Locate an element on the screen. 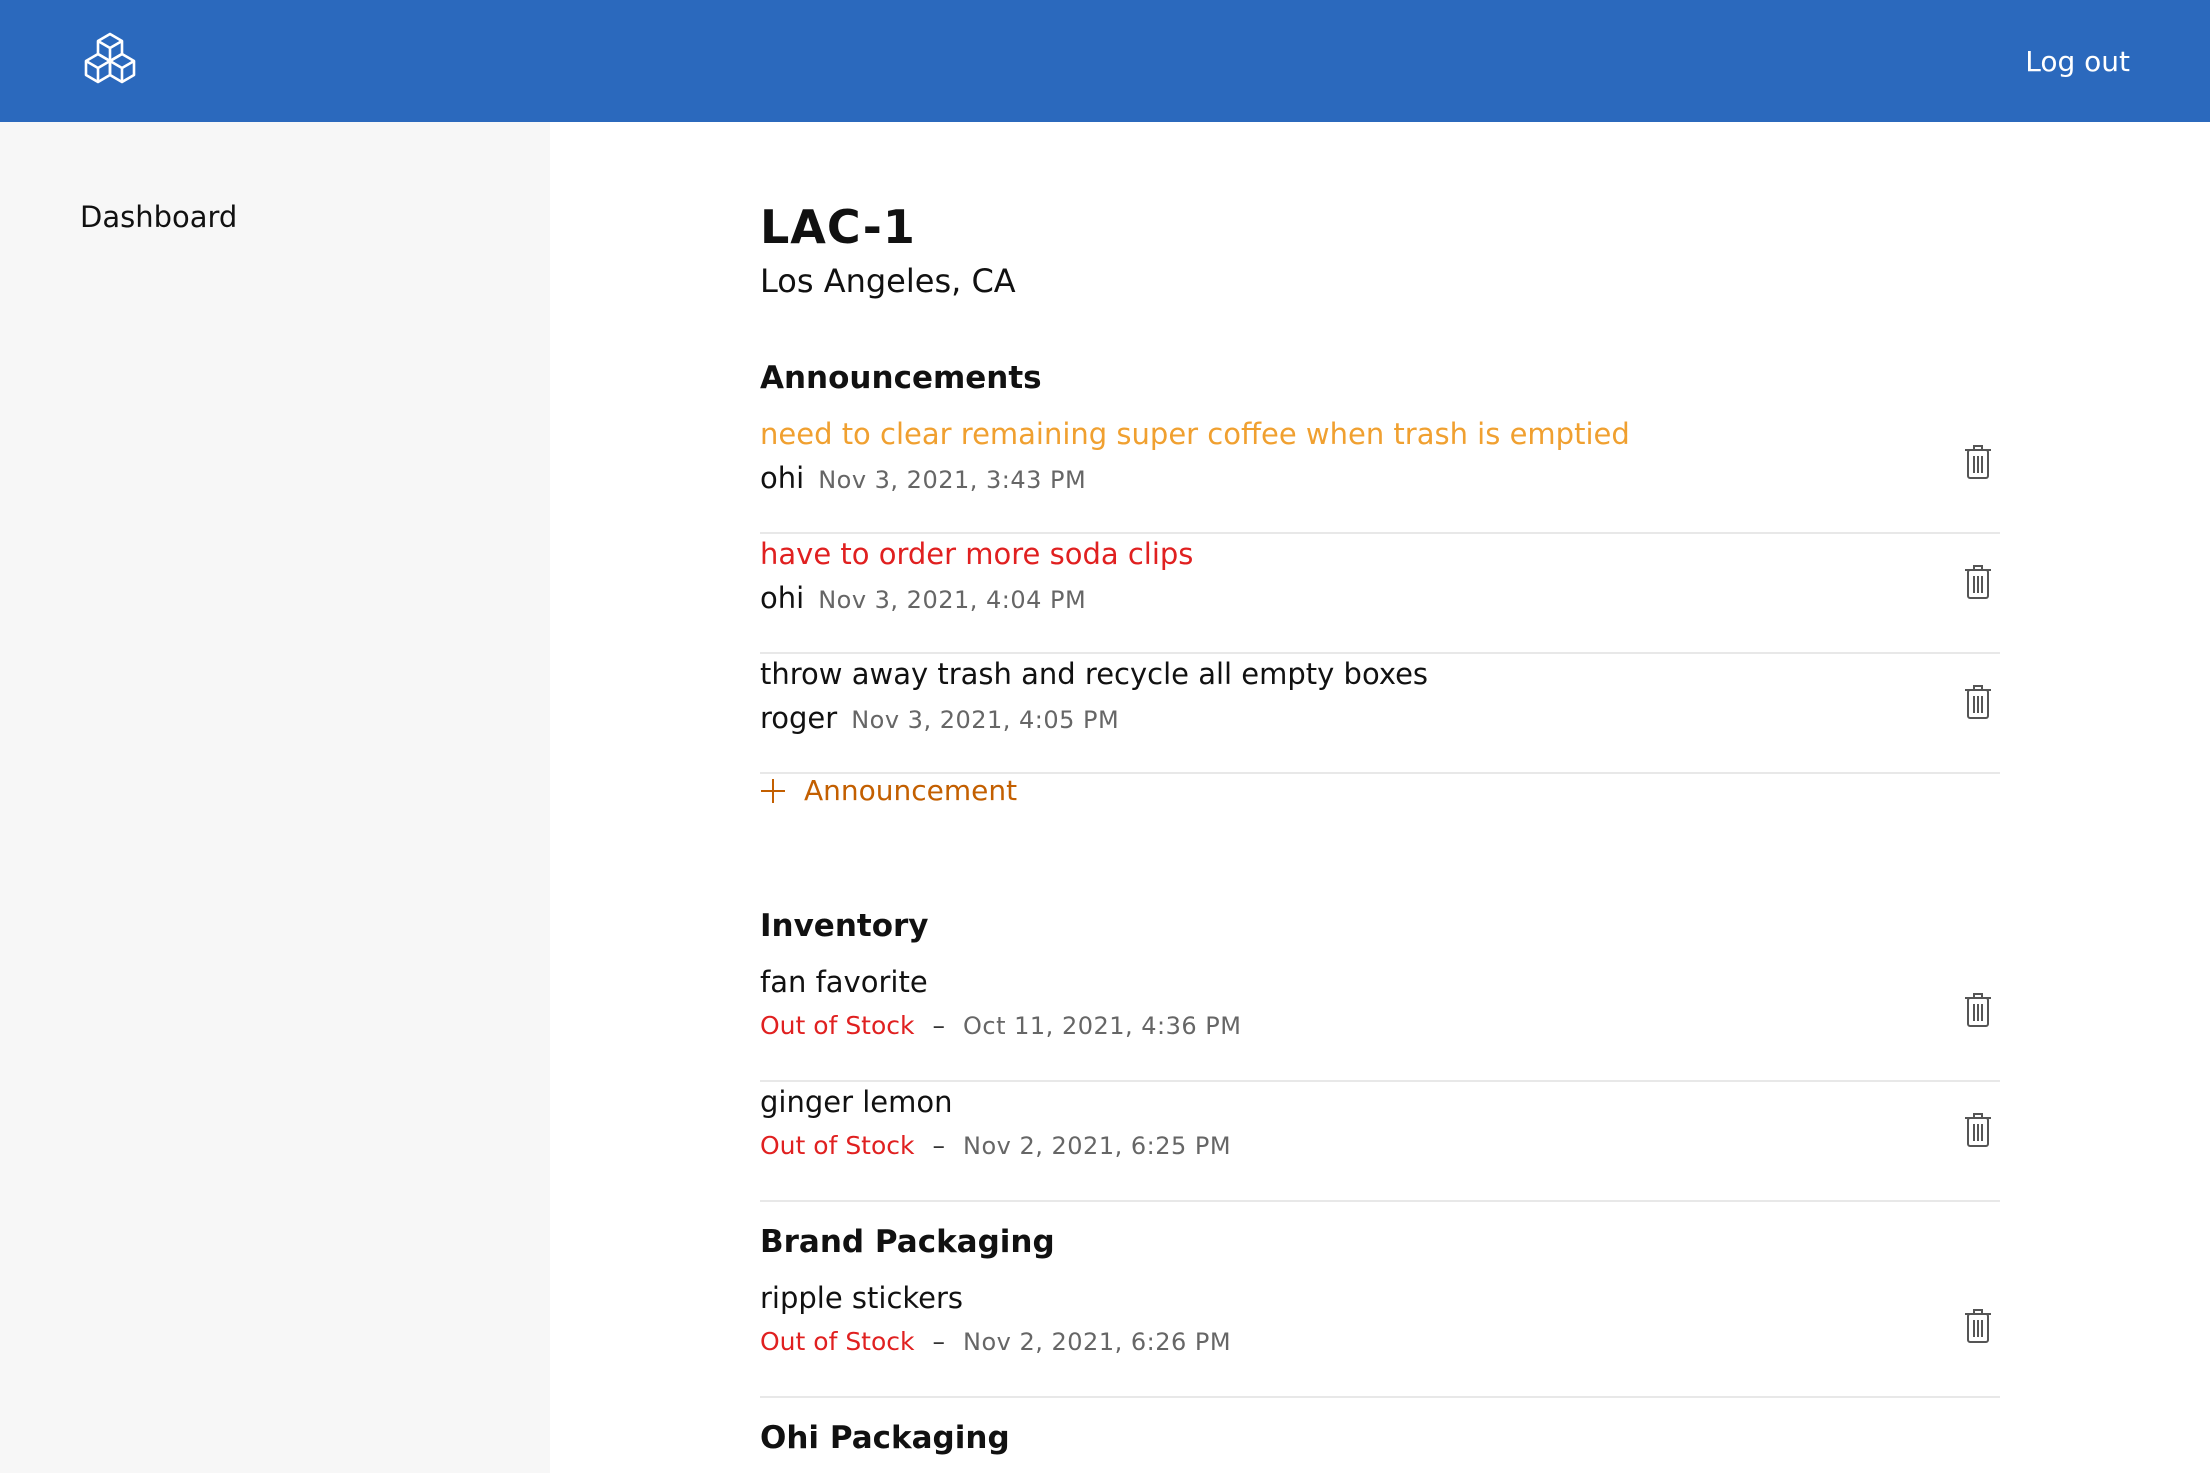 The height and width of the screenshot is (1473, 2210). inventory-item-name: fan favorite is located at coordinates (844, 982).